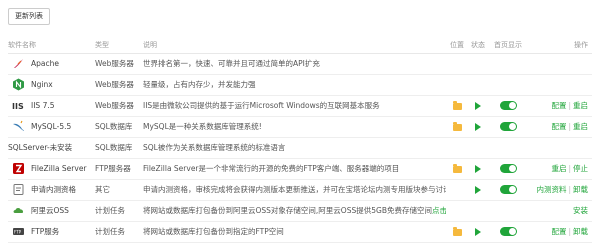  I want to click on beta-apply-icon, so click(18, 189).